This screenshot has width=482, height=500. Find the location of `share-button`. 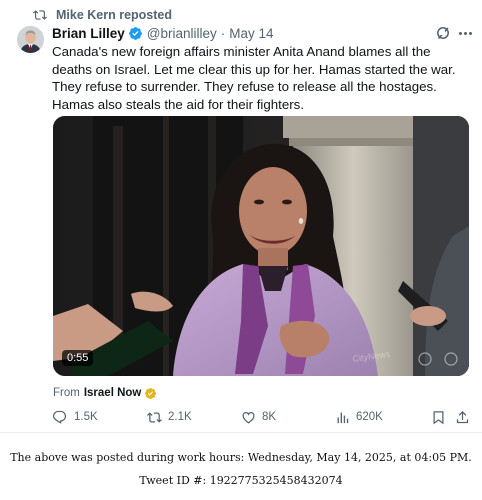

share-button is located at coordinates (465, 417).